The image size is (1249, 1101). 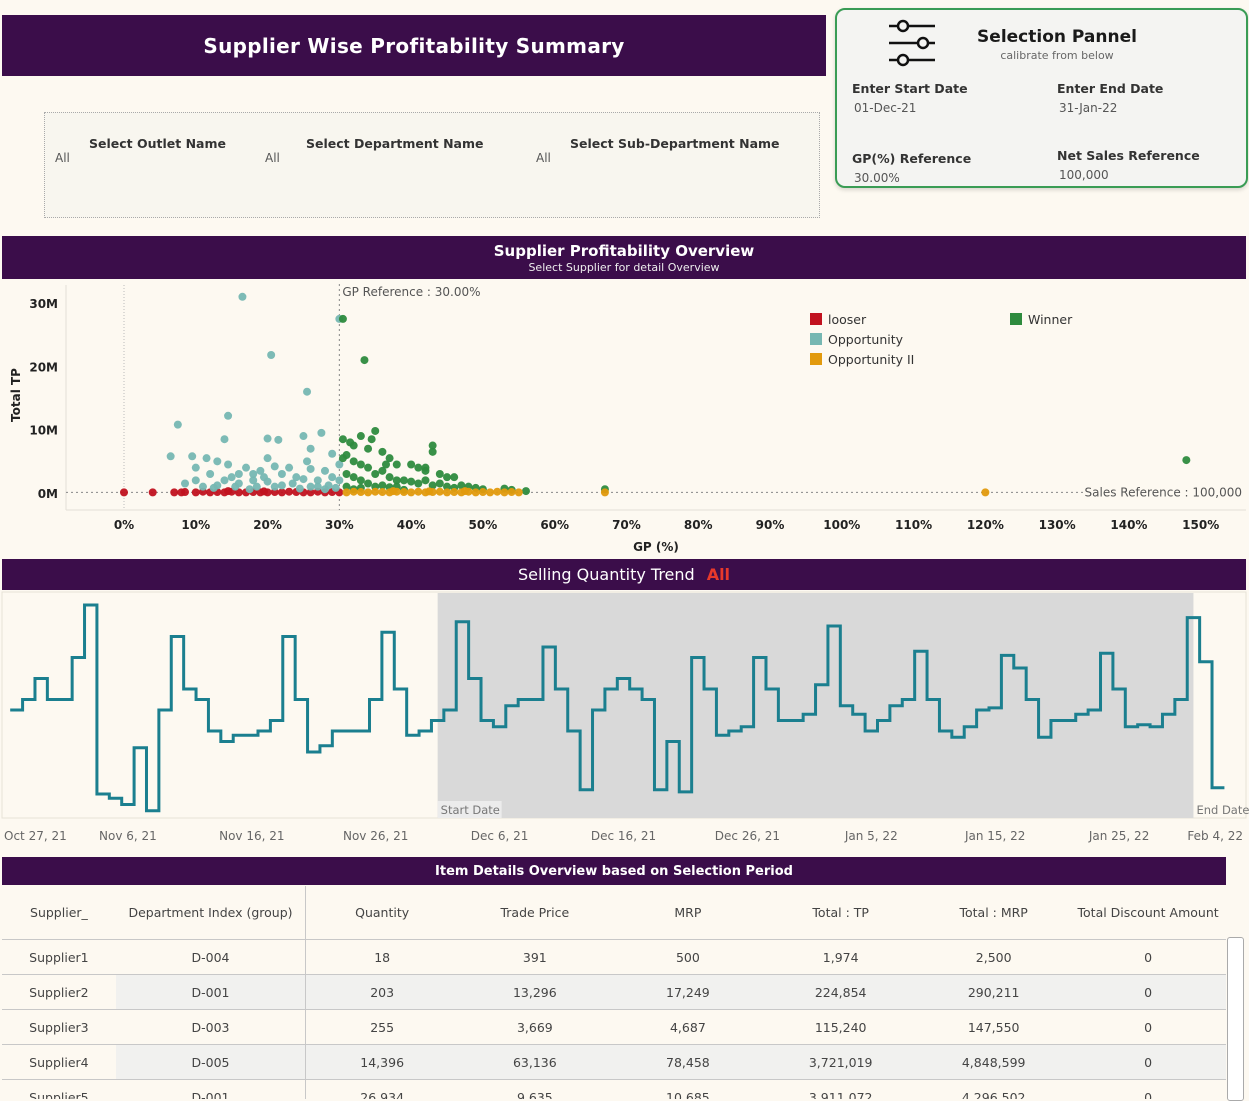 I want to click on end-date-input: 31-Jan-22, so click(x=1088, y=108).